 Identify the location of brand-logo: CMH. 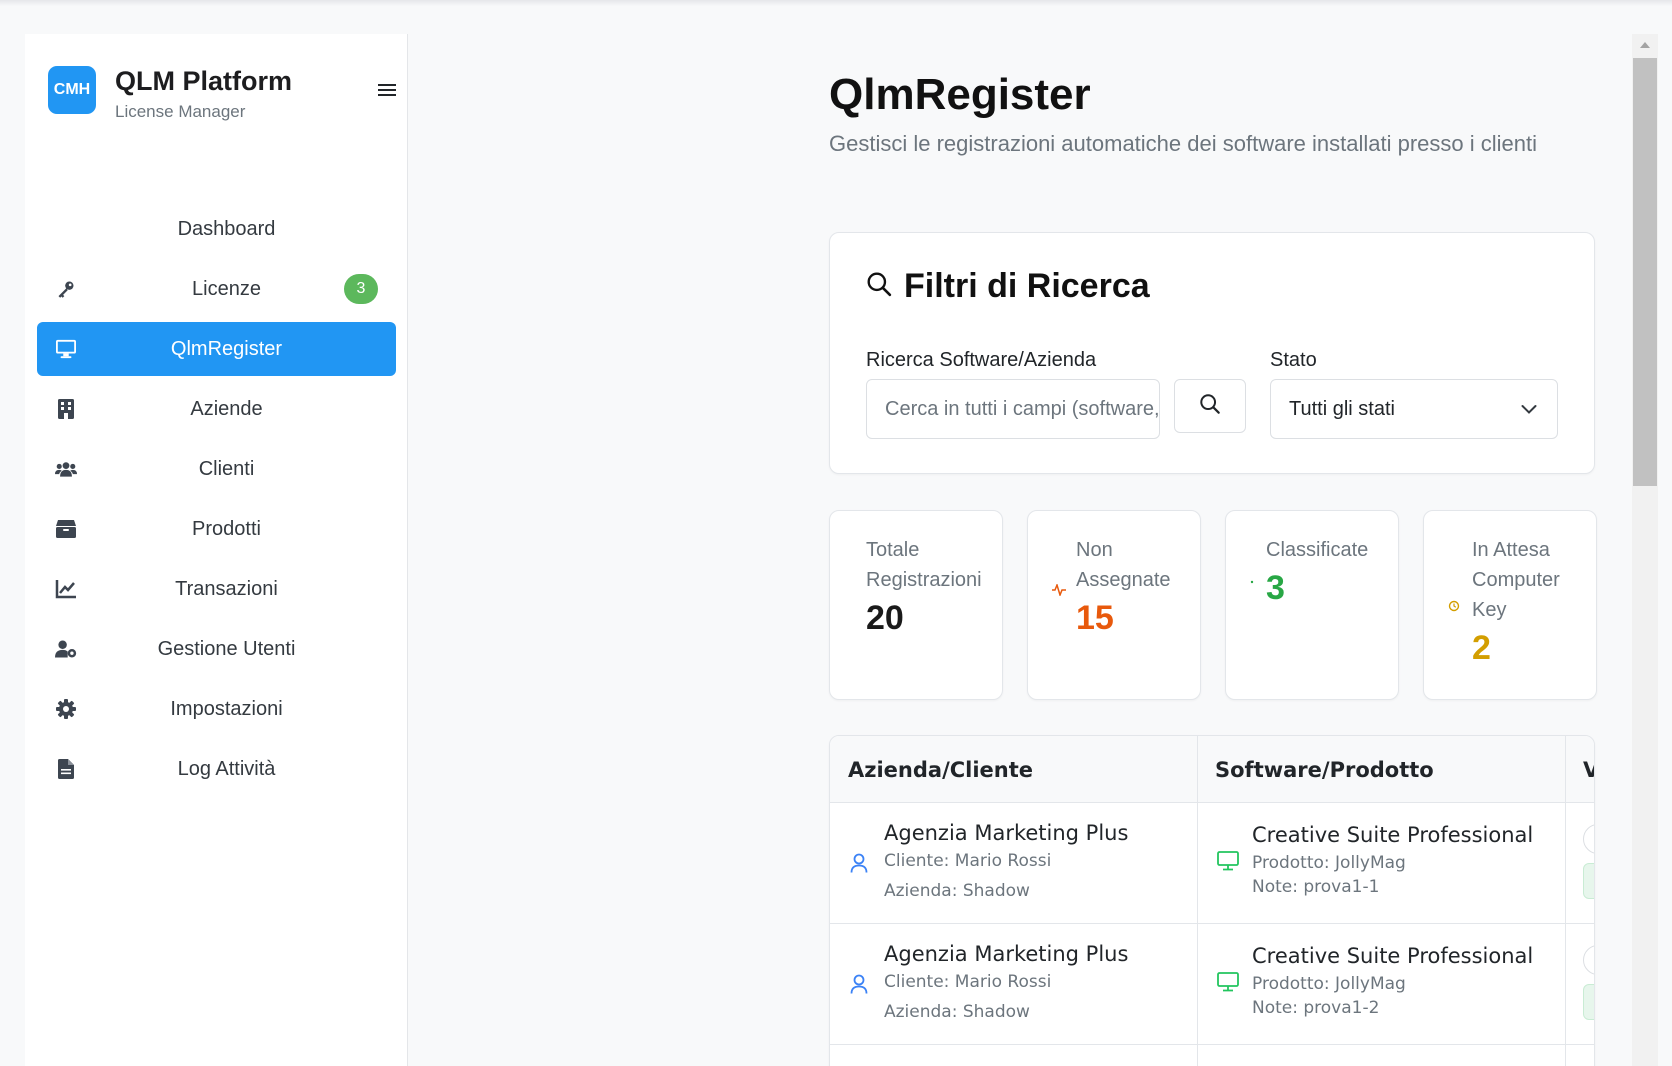
(72, 90).